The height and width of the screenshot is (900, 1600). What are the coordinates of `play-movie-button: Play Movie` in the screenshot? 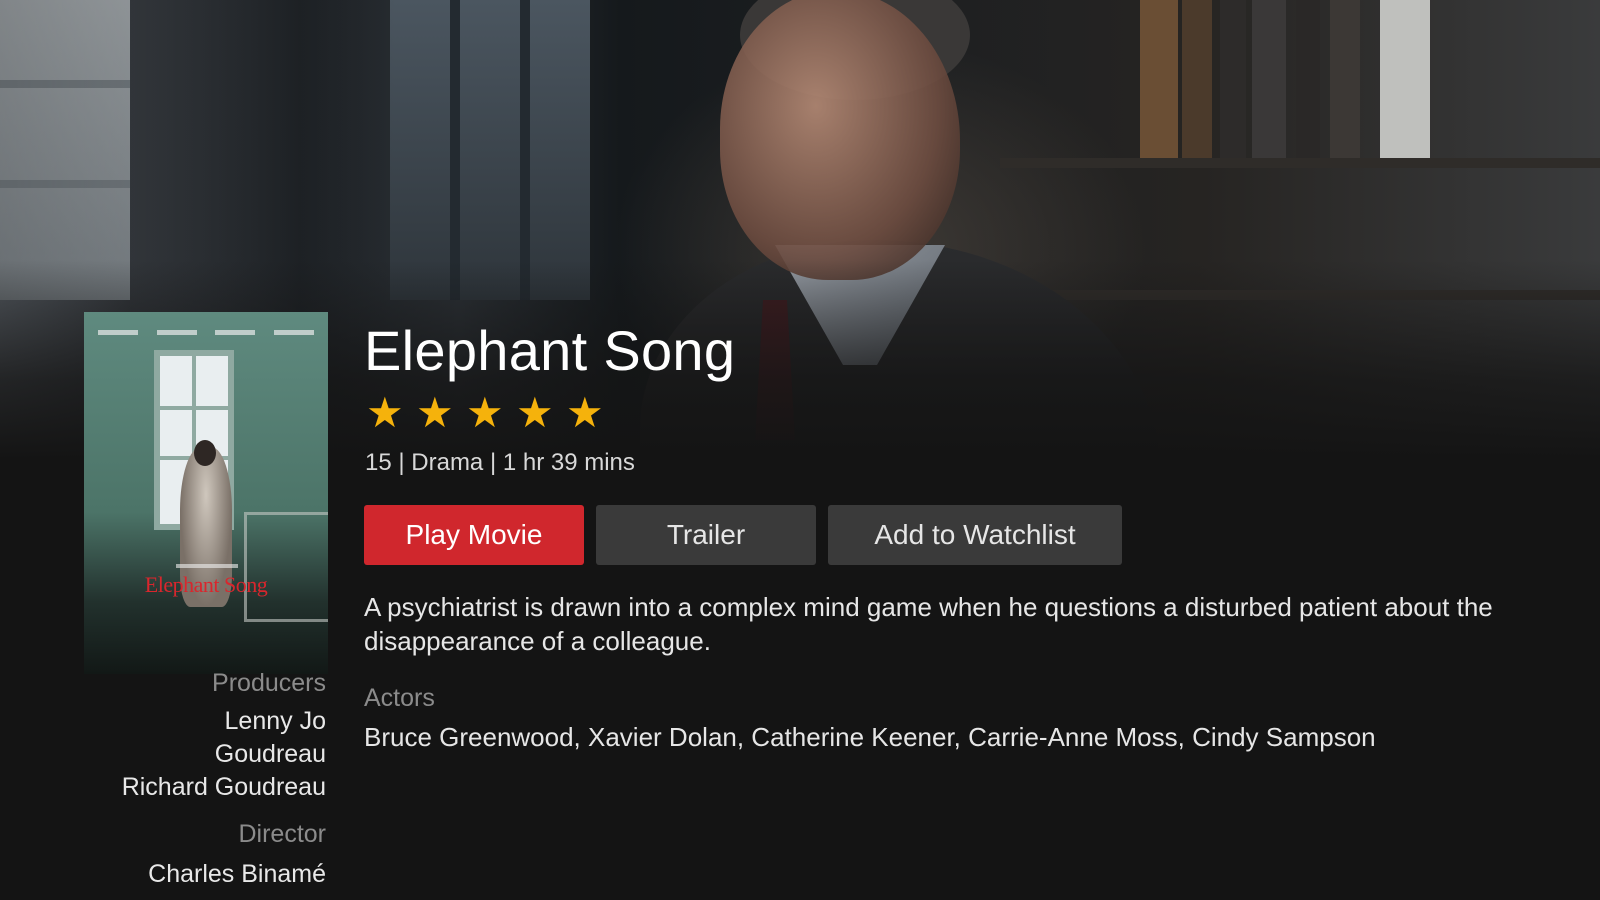 It's located at (474, 535).